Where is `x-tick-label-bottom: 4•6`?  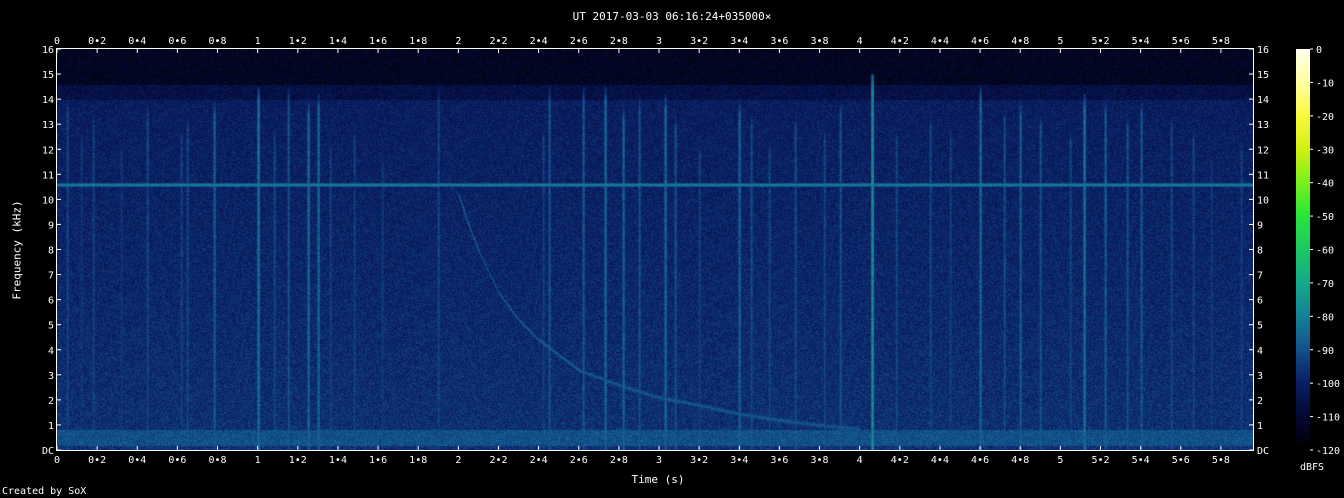
x-tick-label-bottom: 4•6 is located at coordinates (980, 460).